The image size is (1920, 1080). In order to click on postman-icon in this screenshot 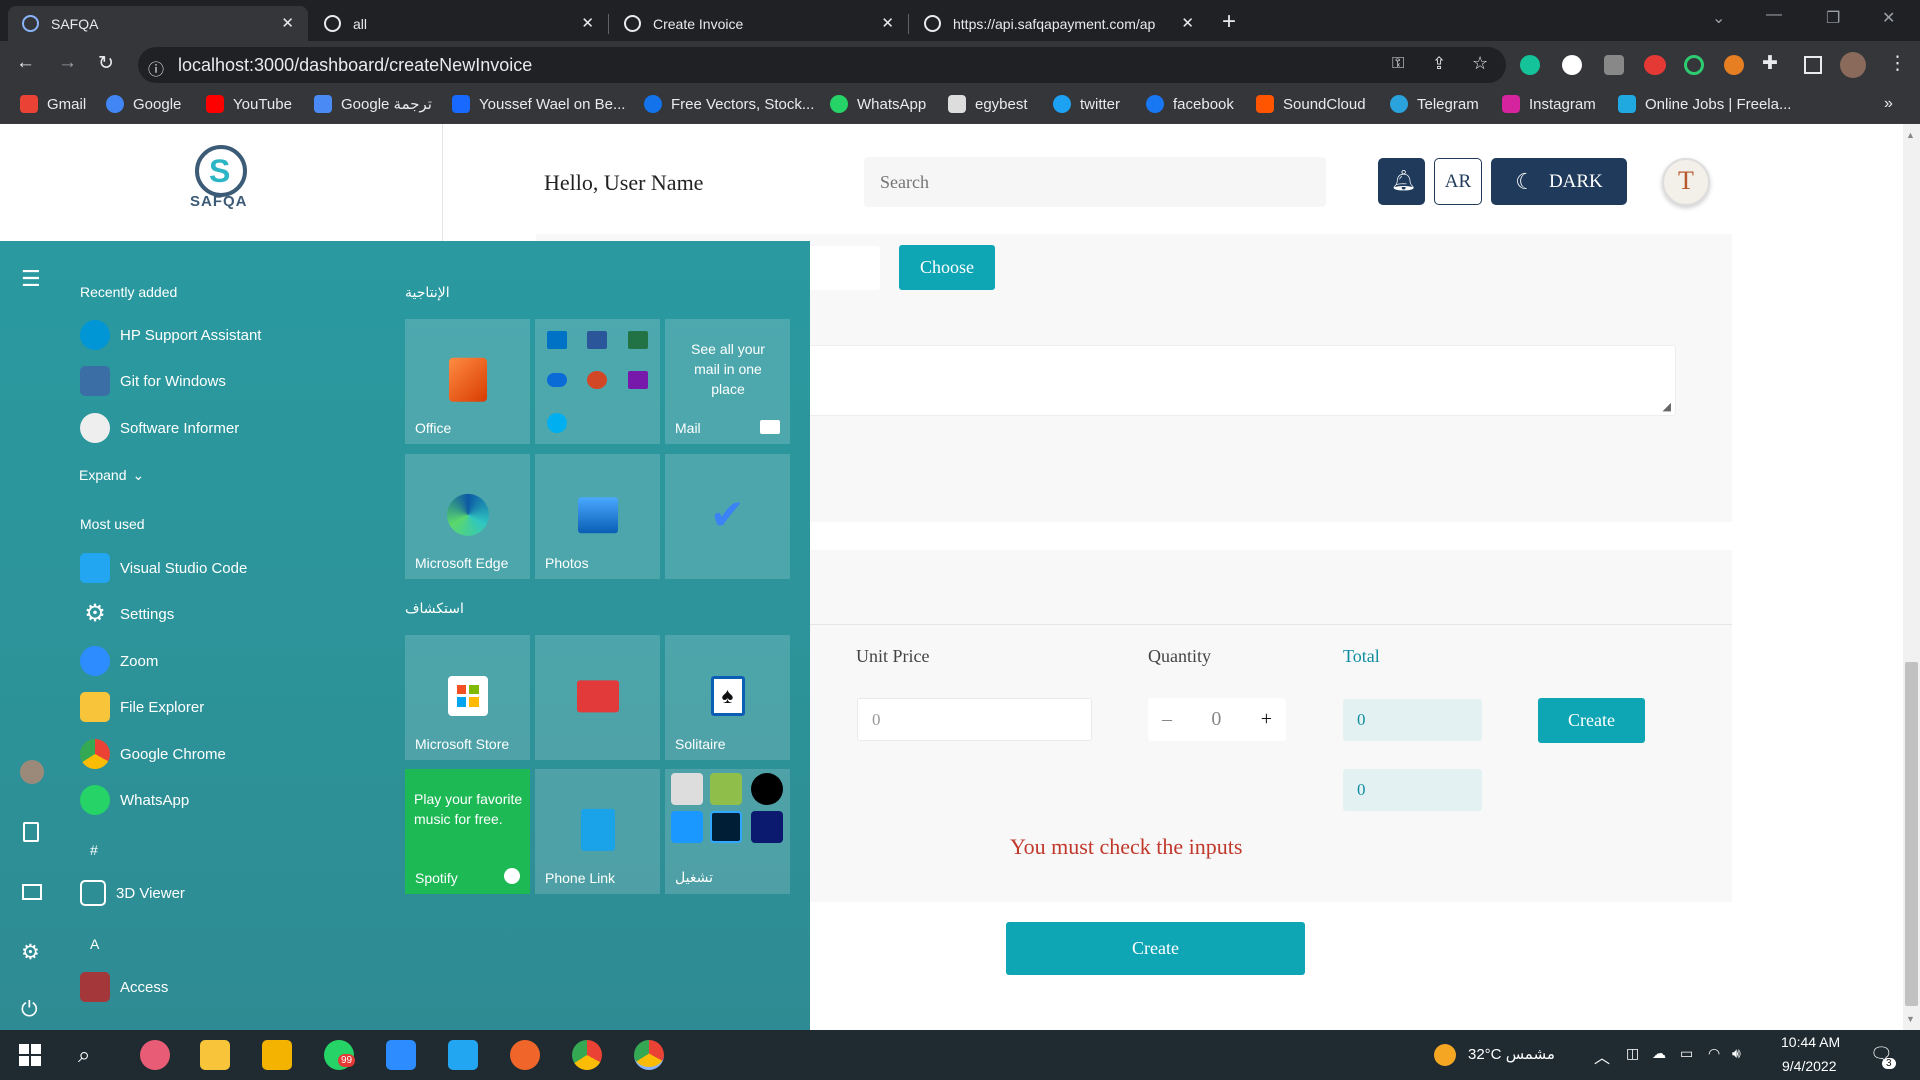, I will do `click(525, 1055)`.